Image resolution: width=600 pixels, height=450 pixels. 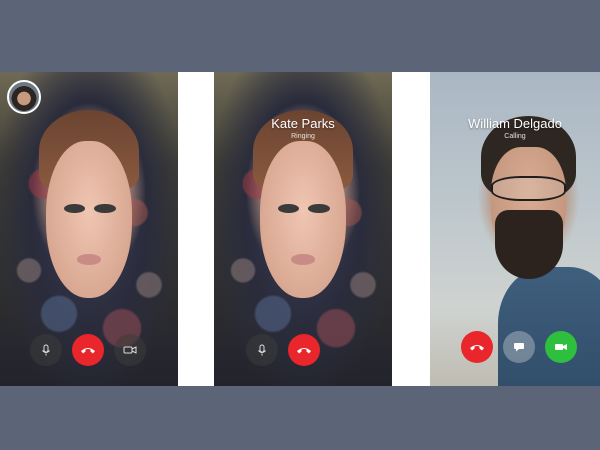 What do you see at coordinates (24, 97) in the screenshot?
I see `self-view-avatar` at bounding box center [24, 97].